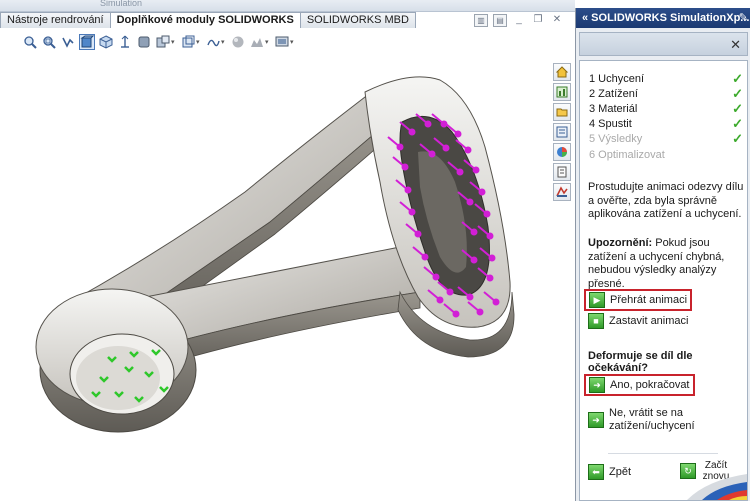 The width and height of the screenshot is (750, 501). Describe the element at coordinates (640, 362) in the screenshot. I see `question-heading: Deformuje se díl dle očekávání?` at that location.